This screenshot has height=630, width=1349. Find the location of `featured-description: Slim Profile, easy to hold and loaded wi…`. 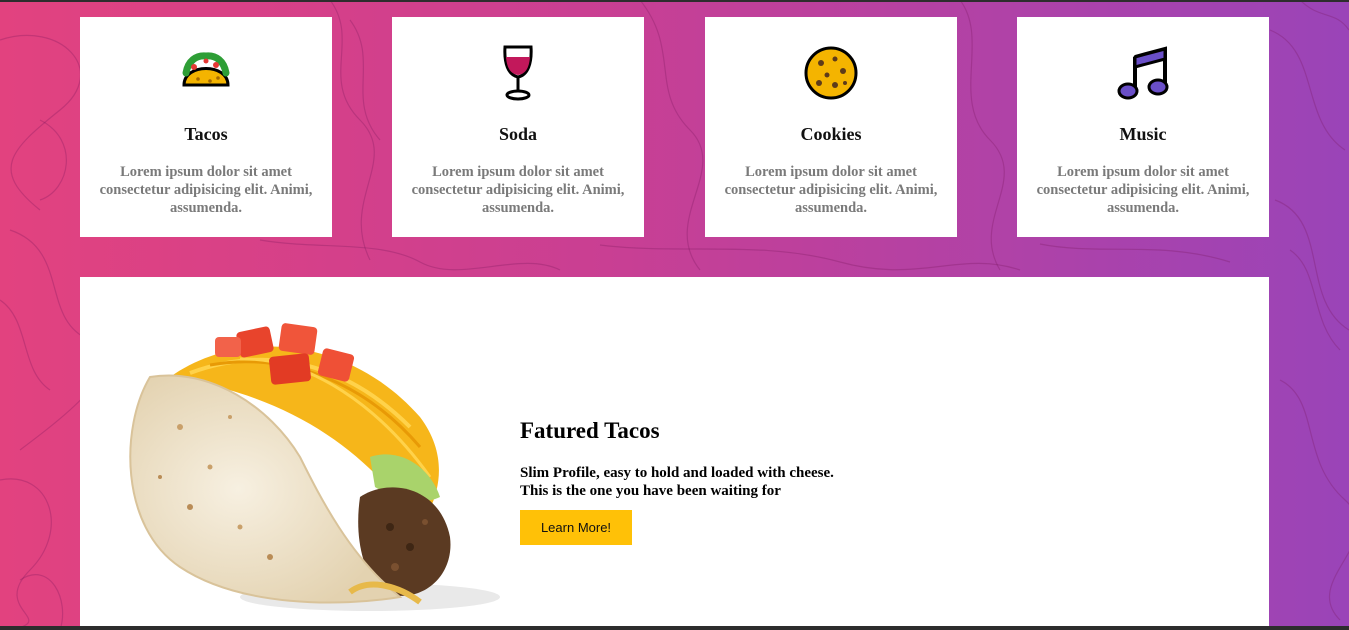

featured-description: Slim Profile, easy to hold and loaded wi… is located at coordinates (730, 482).